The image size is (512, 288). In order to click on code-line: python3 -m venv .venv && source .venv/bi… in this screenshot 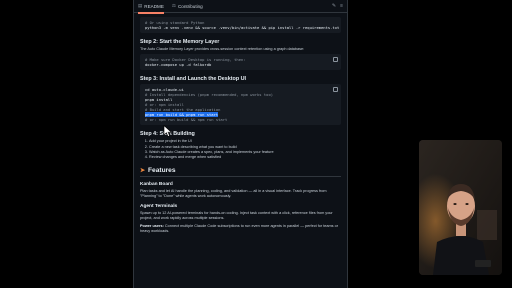, I will do `click(242, 27)`.